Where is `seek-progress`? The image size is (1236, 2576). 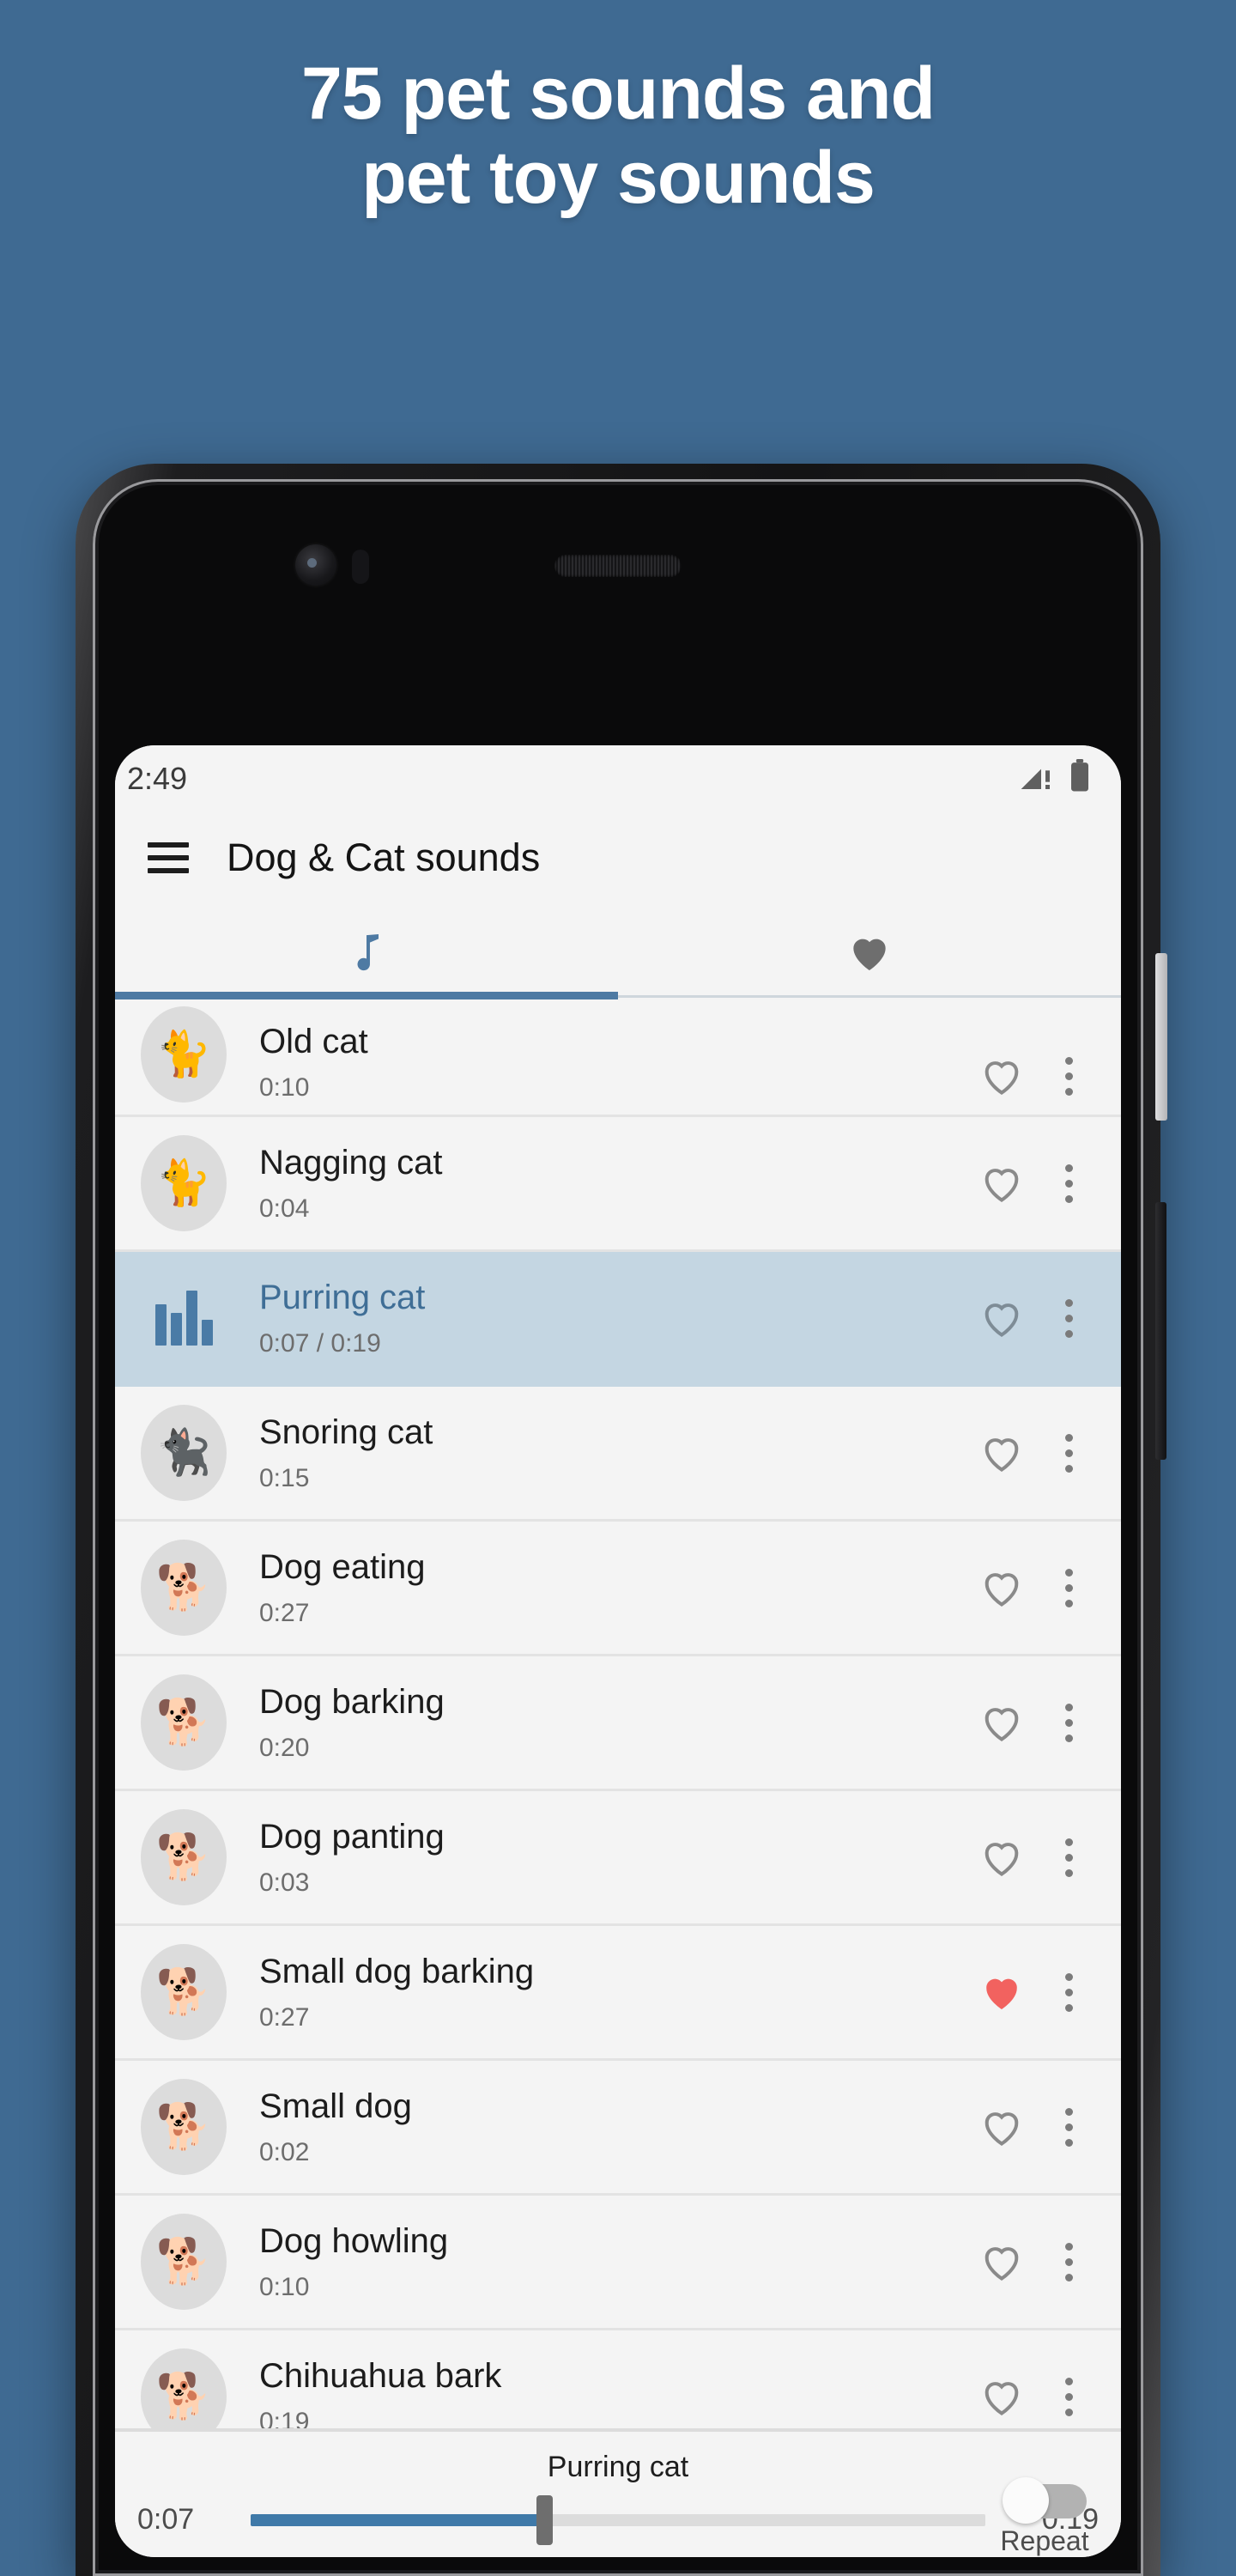
seek-progress is located at coordinates (398, 2519).